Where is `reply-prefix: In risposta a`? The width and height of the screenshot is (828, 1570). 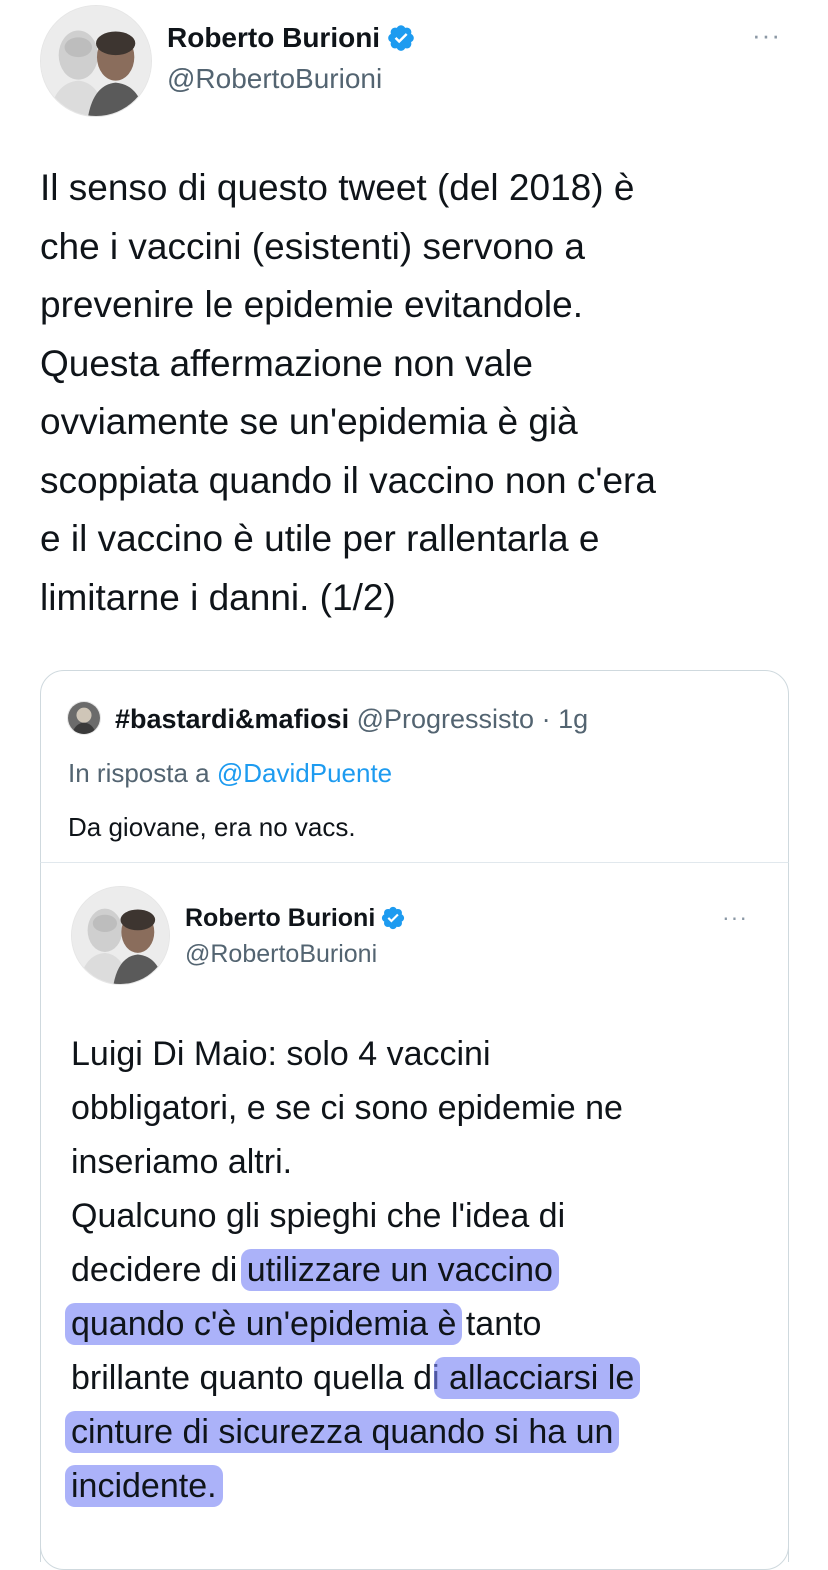
reply-prefix: In risposta a is located at coordinates (139, 773).